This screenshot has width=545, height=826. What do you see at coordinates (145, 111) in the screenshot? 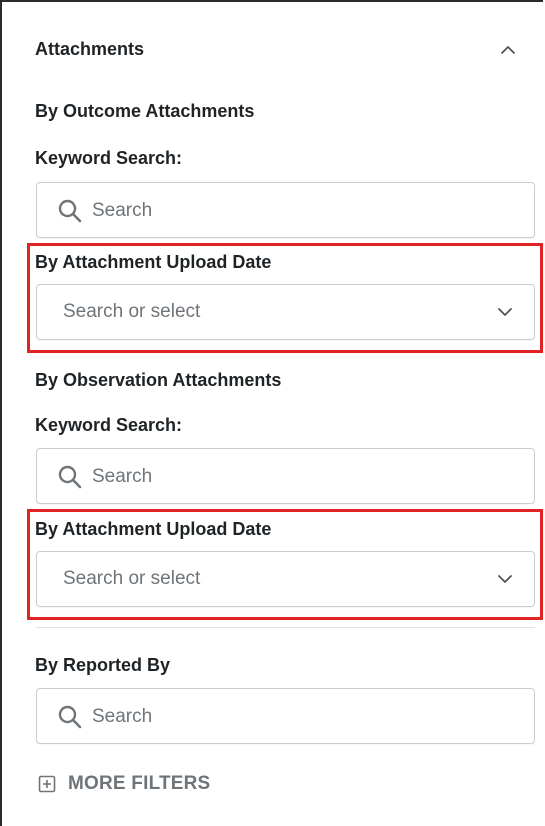
I see `outcome-attachments-heading: By Outcome Attachments` at bounding box center [145, 111].